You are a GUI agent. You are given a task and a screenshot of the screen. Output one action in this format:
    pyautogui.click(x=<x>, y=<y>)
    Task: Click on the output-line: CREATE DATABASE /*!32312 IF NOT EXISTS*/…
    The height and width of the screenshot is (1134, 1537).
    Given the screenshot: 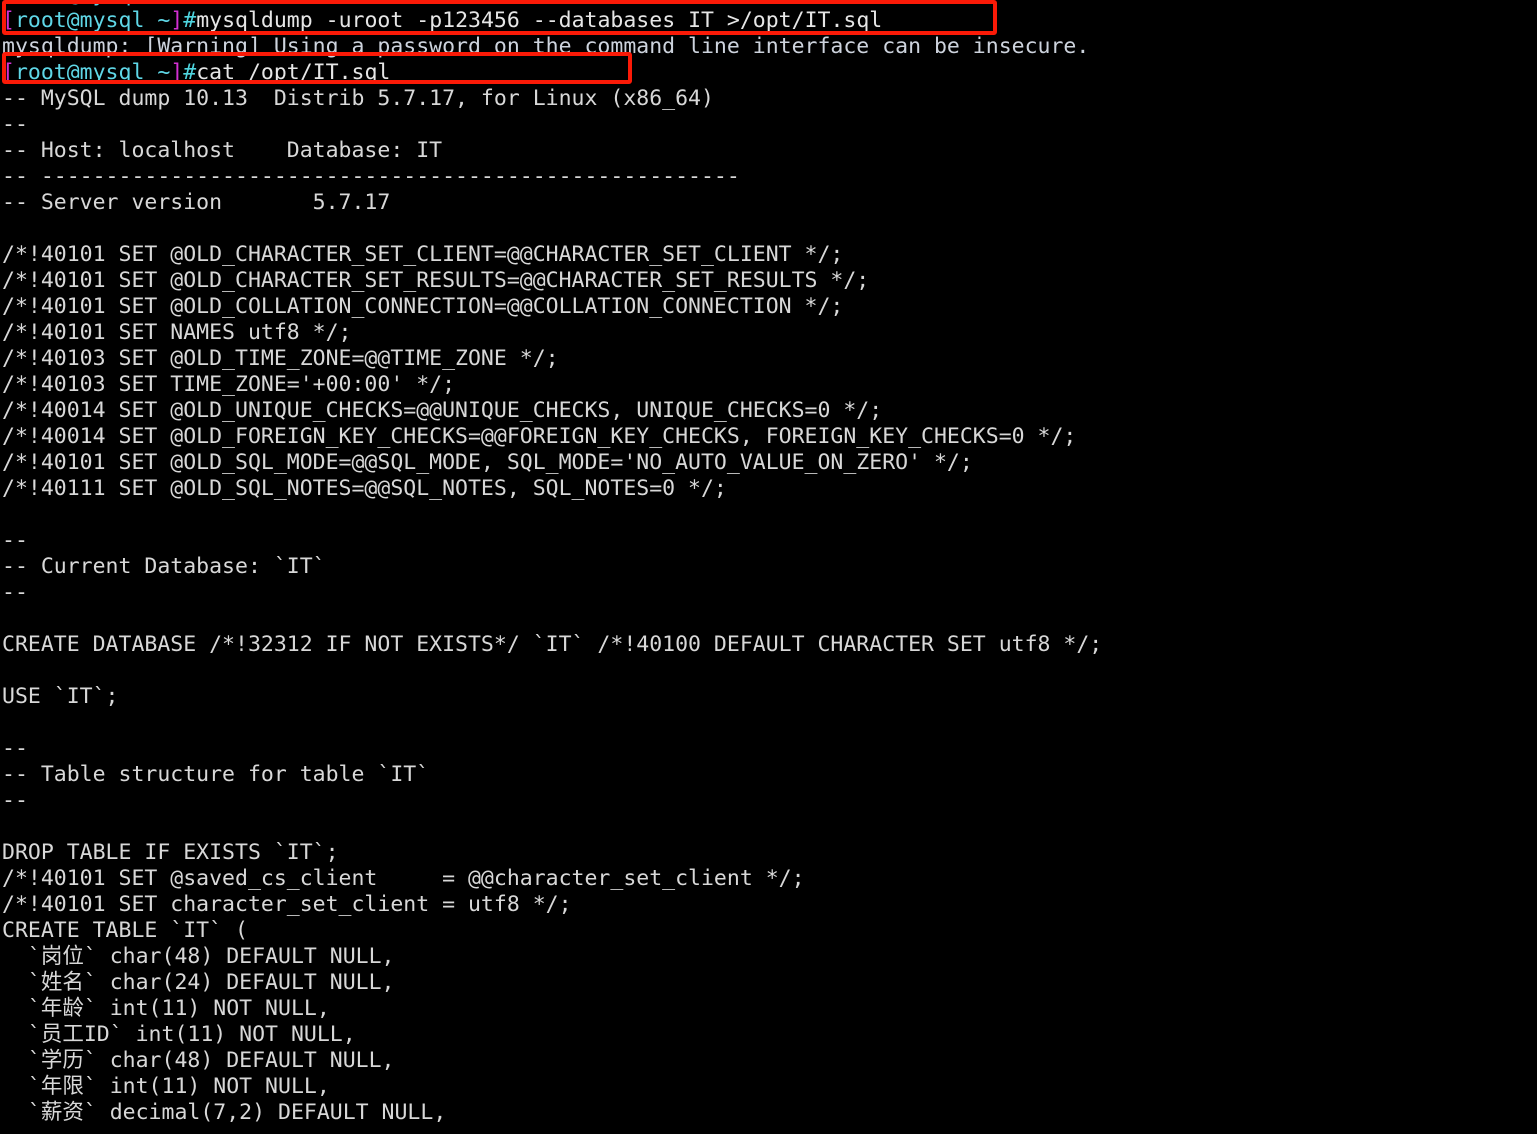 What is the action you would take?
    pyautogui.click(x=552, y=644)
    